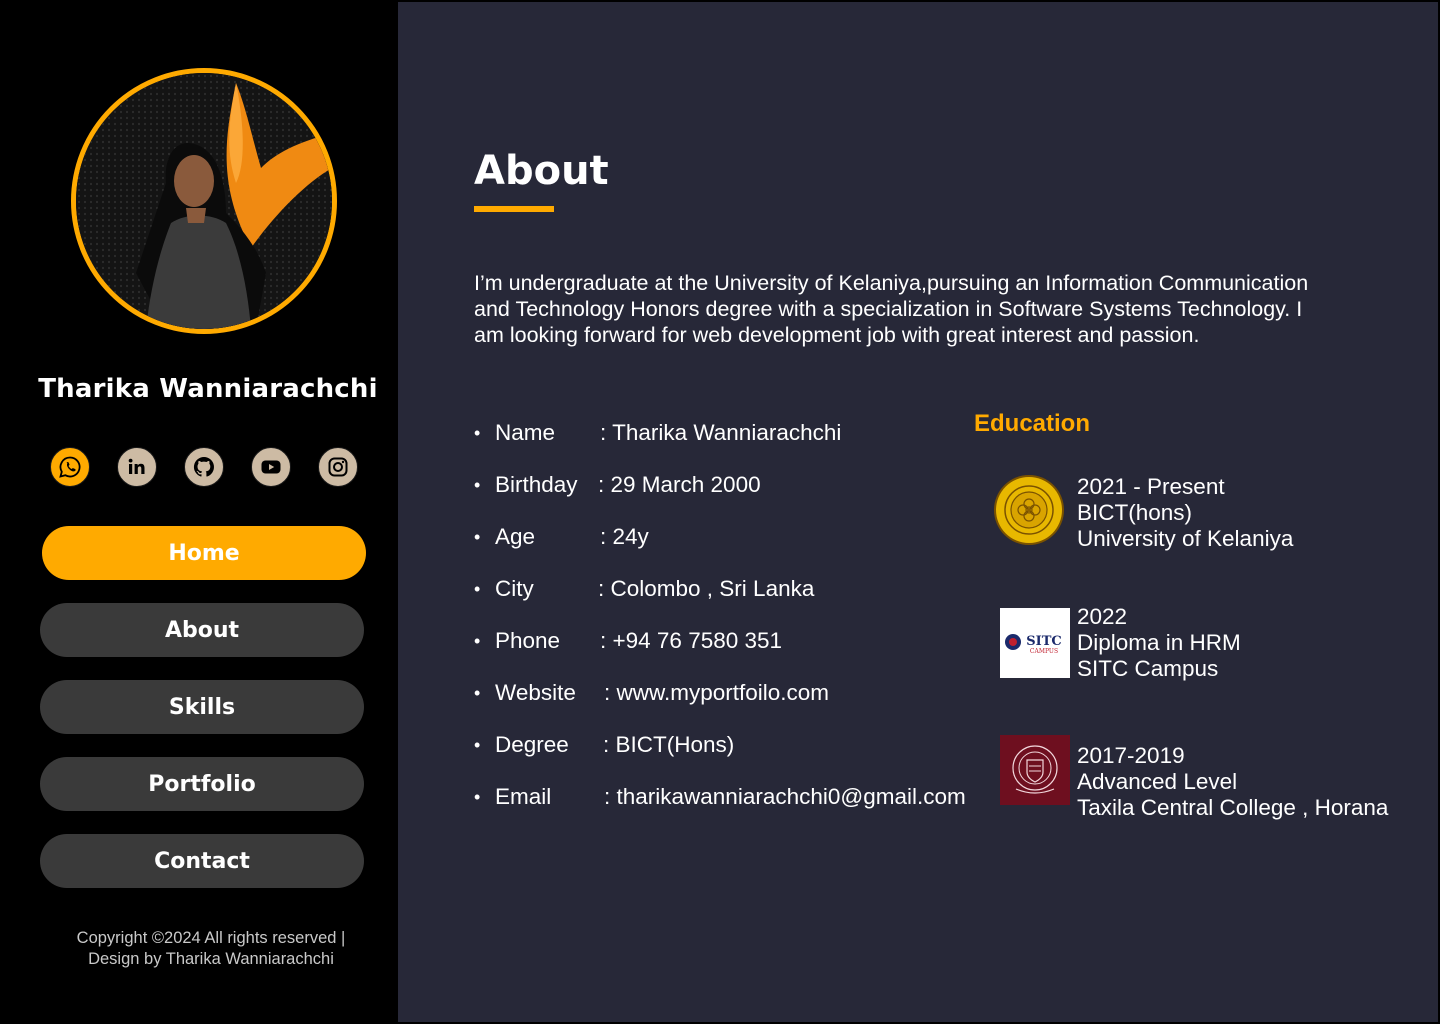 The height and width of the screenshot is (1024, 1440). Describe the element at coordinates (1151, 486) in the screenshot. I see `education-period: 2021 - Present` at that location.